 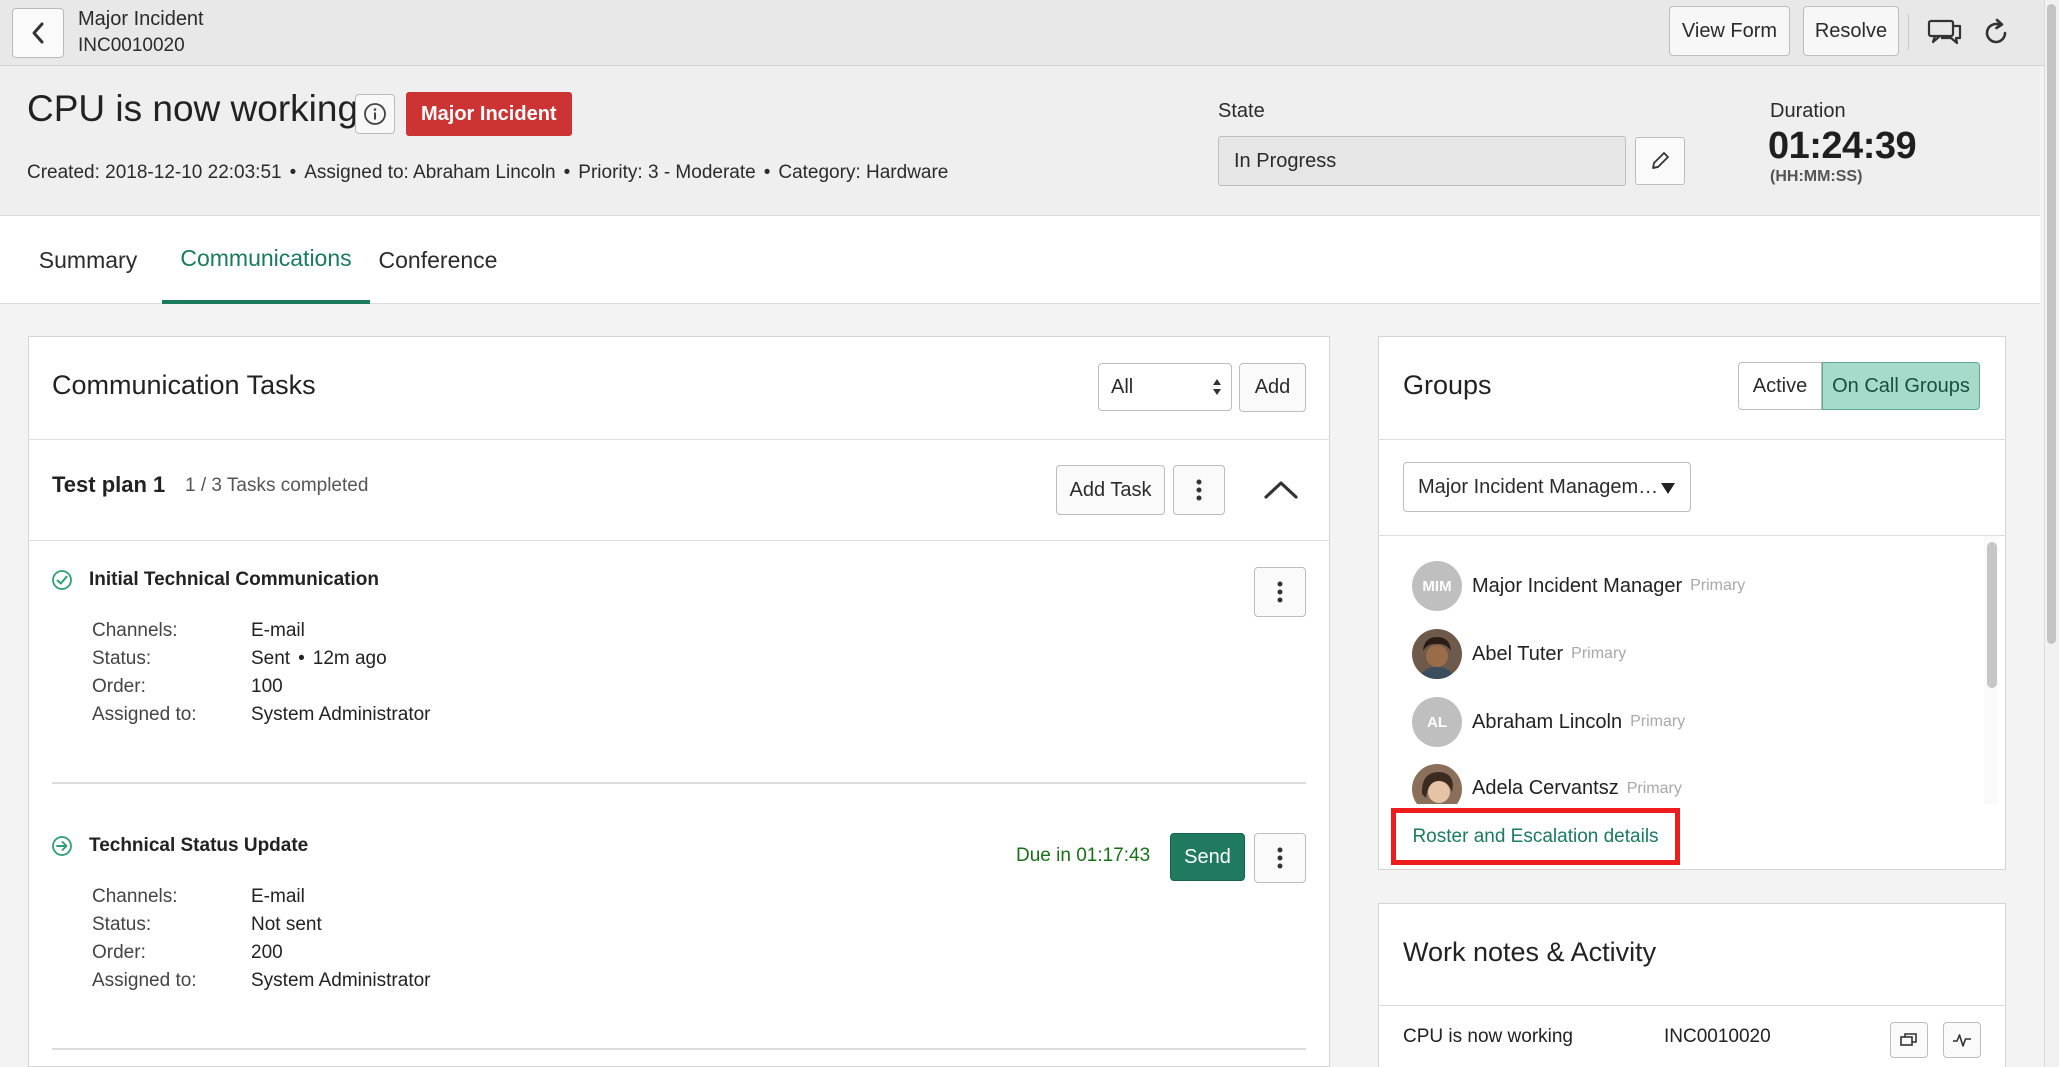 I want to click on sort-arrows-icon, so click(x=1217, y=387).